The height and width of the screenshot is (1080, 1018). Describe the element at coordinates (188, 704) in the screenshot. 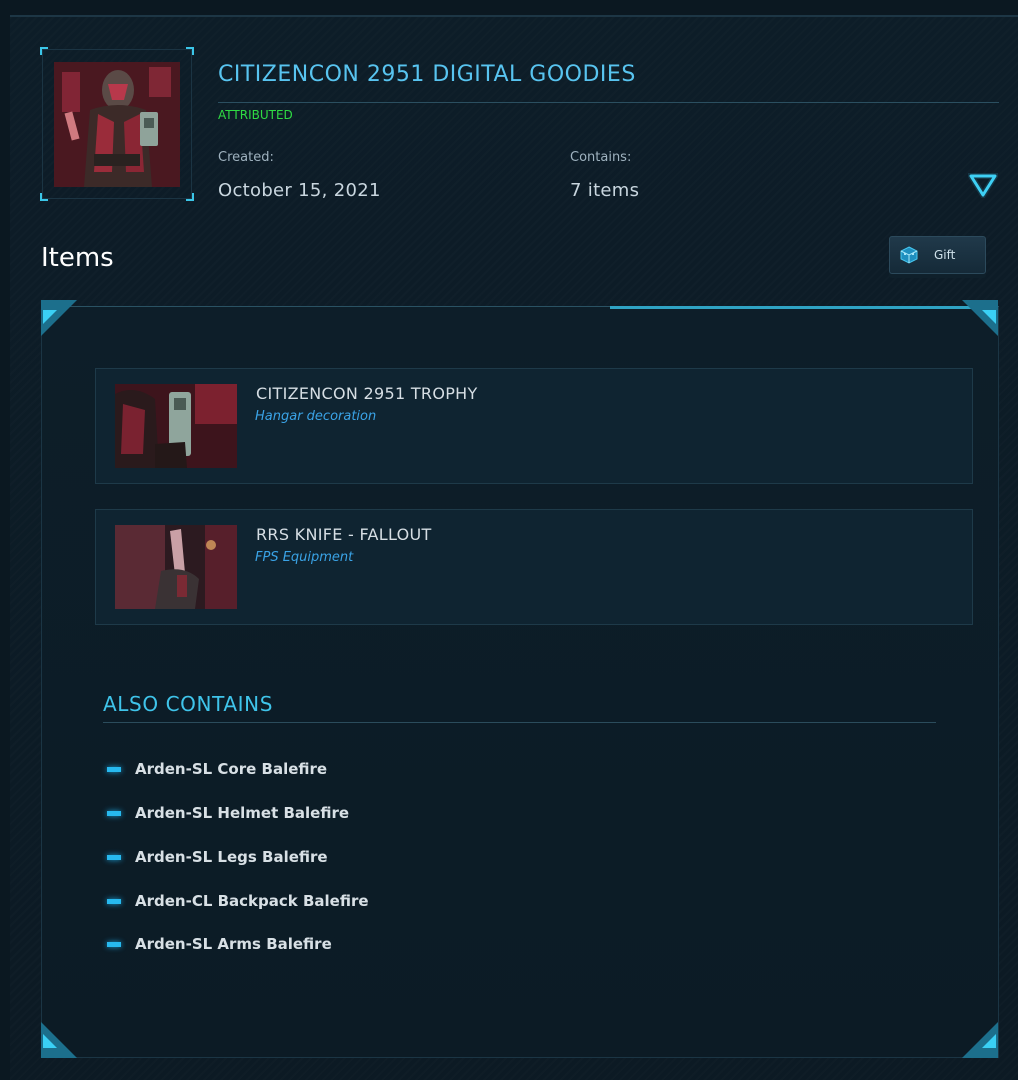

I see `also-contains-heading: ALSO CONTAINS` at that location.